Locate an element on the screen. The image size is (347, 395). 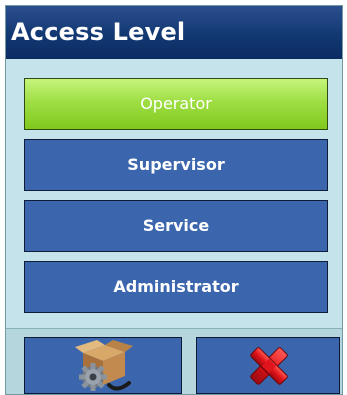
cancel-x-icon is located at coordinates (269, 366).